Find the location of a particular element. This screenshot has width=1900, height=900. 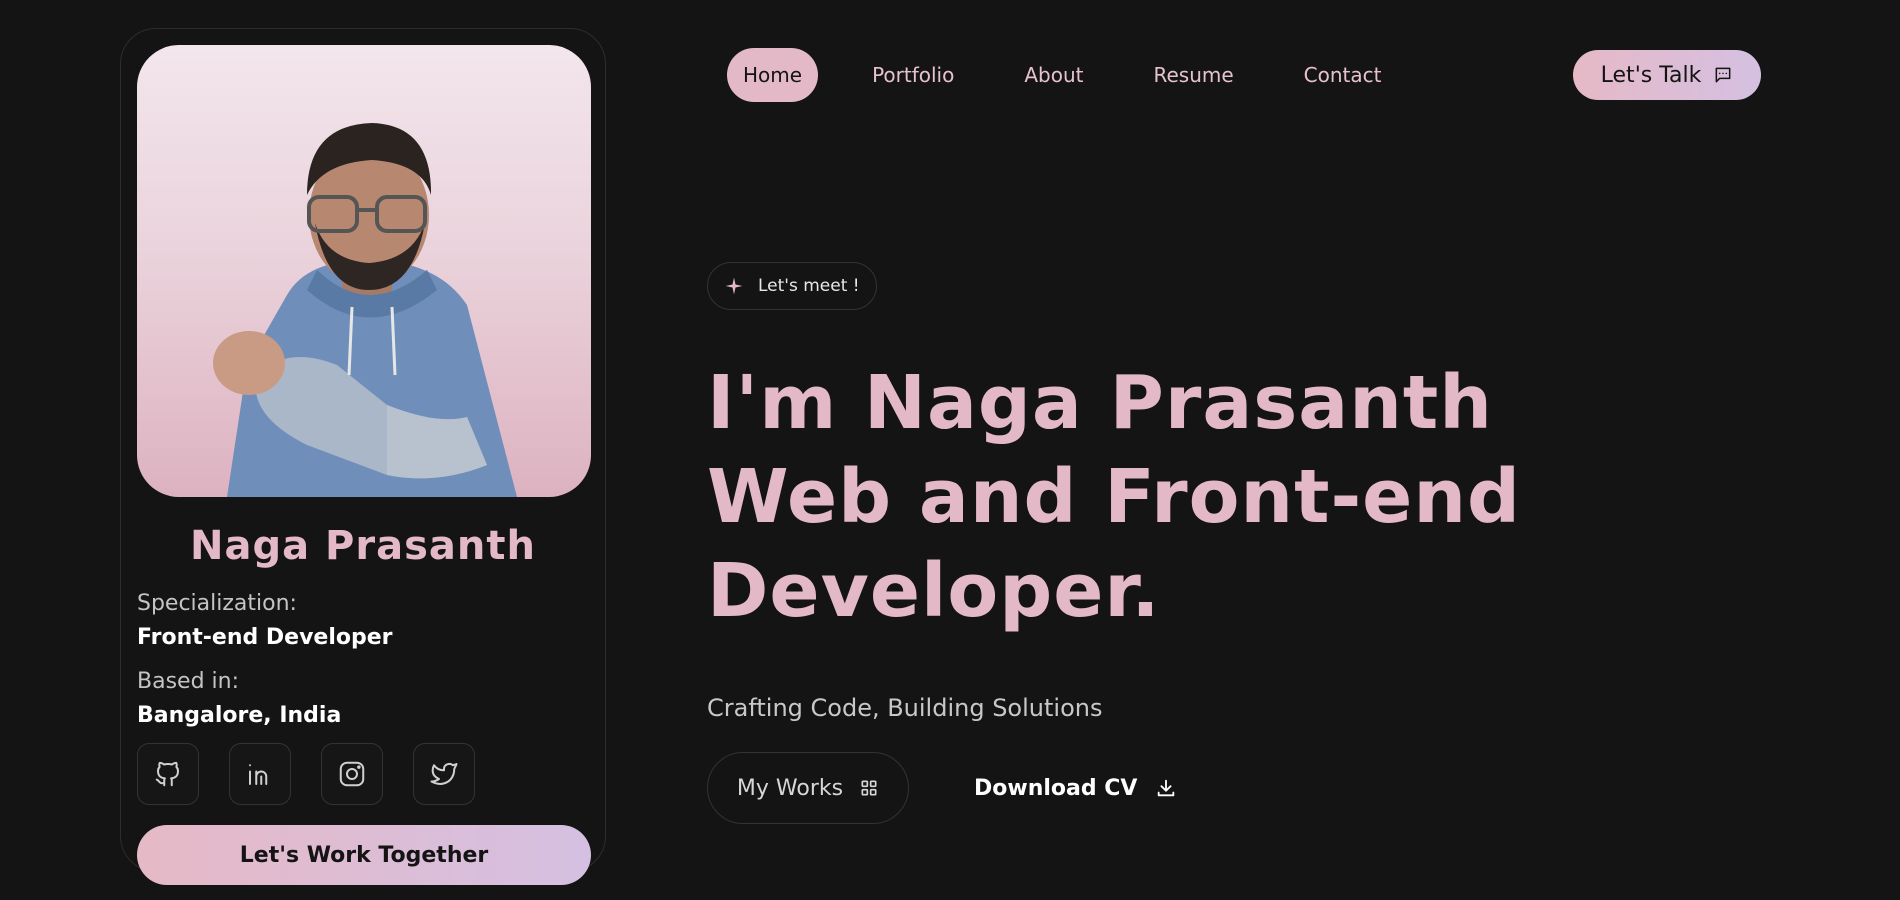

social-links is located at coordinates (306, 774).